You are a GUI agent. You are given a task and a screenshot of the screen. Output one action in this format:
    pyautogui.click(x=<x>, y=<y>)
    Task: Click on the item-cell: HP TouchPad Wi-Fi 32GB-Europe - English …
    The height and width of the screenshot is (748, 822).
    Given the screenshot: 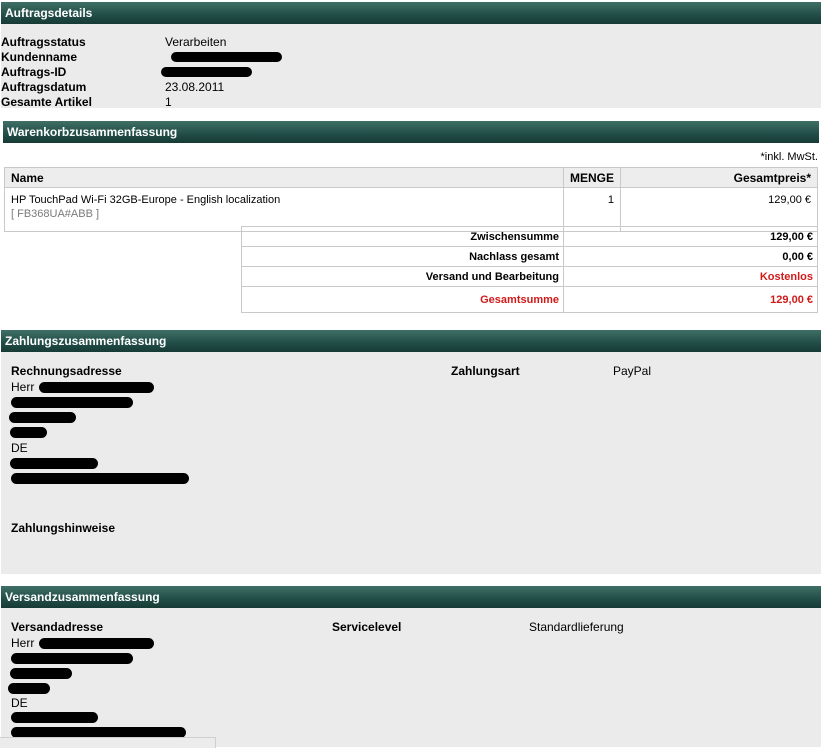 What is the action you would take?
    pyautogui.click(x=284, y=209)
    